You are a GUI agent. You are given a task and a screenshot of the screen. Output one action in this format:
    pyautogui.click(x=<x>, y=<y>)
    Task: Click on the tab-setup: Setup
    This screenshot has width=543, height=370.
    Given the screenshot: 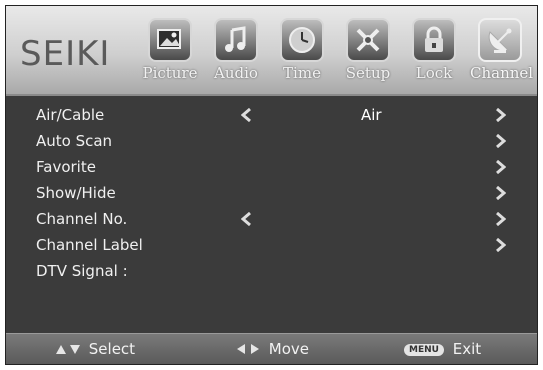 What is the action you would take?
    pyautogui.click(x=368, y=55)
    